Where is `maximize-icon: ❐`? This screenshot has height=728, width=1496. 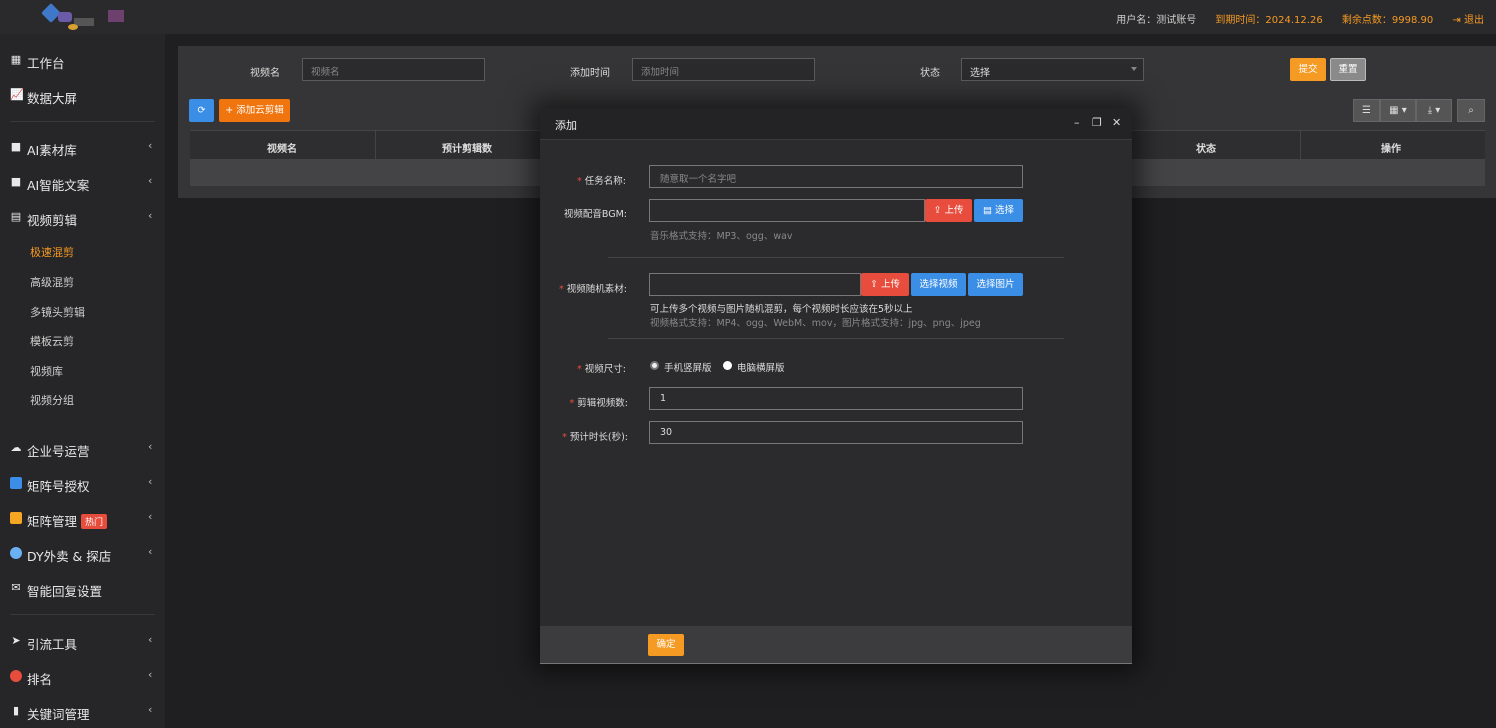 maximize-icon: ❐ is located at coordinates (1097, 122).